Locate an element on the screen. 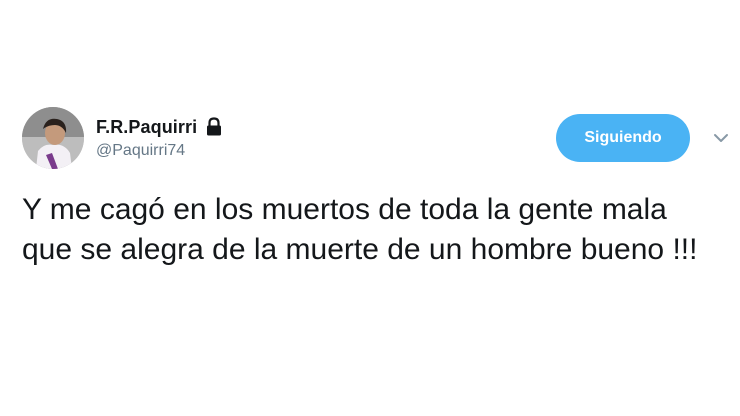  avatar-image is located at coordinates (53, 138).